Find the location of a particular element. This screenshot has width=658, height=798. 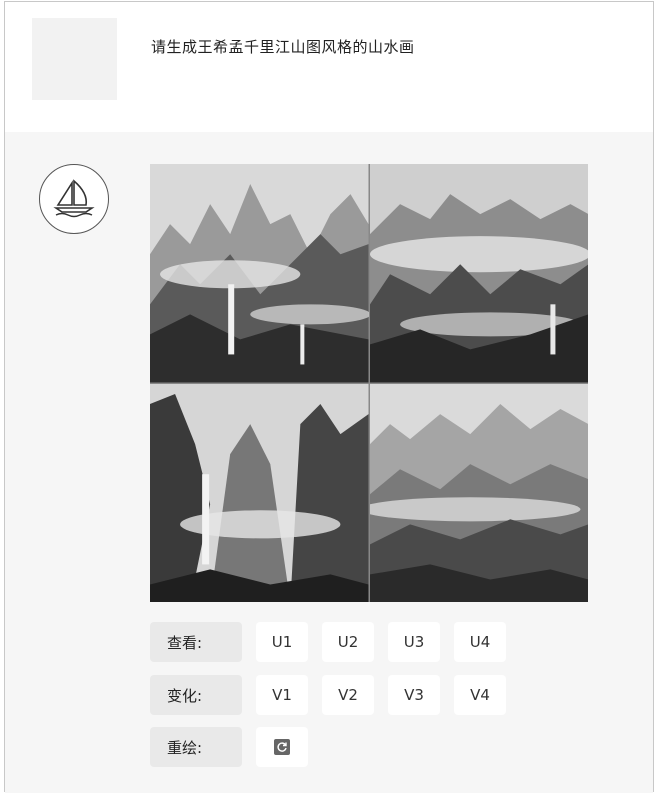

v4-button: V4 is located at coordinates (480, 695).